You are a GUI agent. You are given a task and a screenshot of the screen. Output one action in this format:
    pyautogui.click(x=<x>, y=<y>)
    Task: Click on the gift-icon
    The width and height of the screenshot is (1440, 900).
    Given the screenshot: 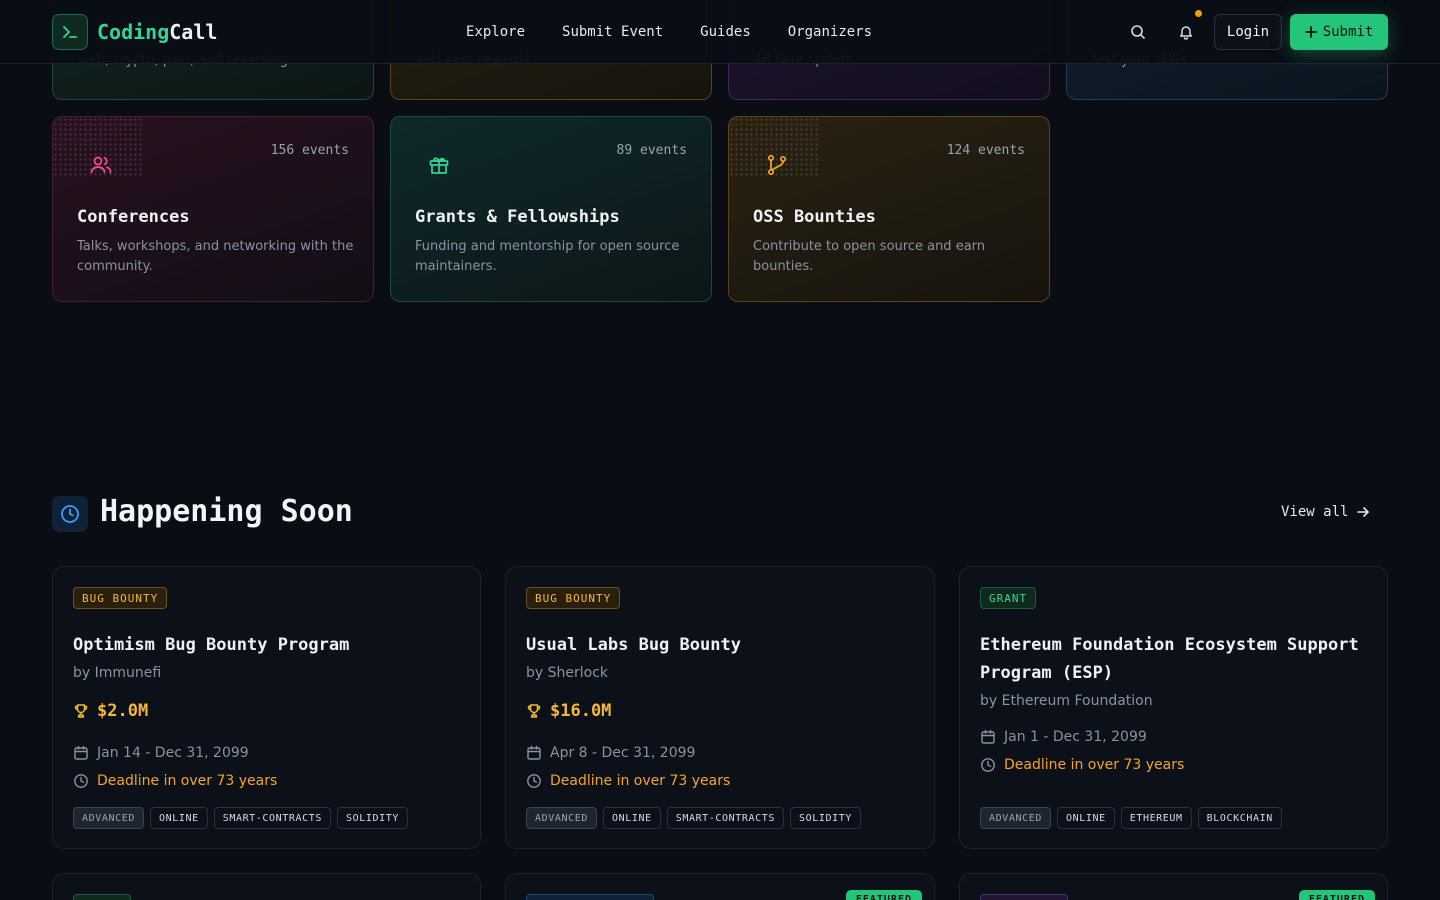 What is the action you would take?
    pyautogui.click(x=439, y=165)
    